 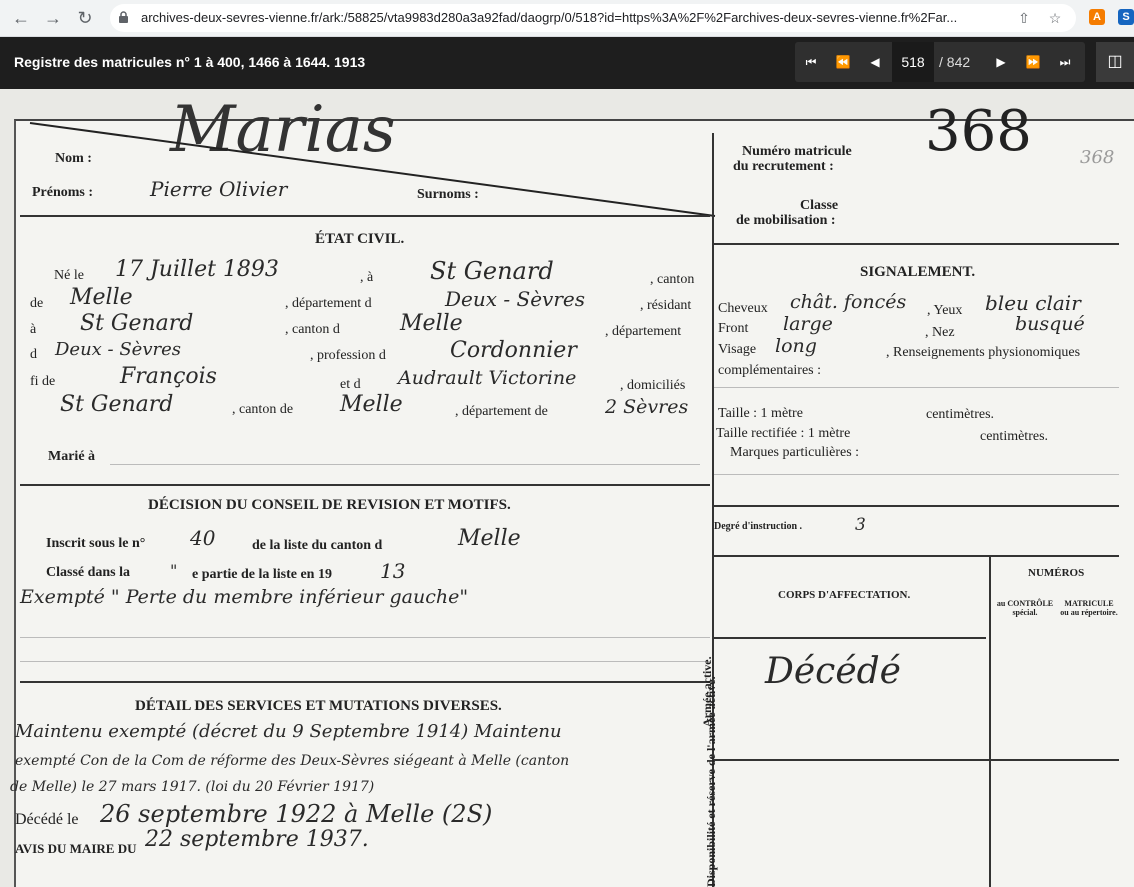 I want to click on label-marques: Marques particulières :, so click(x=795, y=452).